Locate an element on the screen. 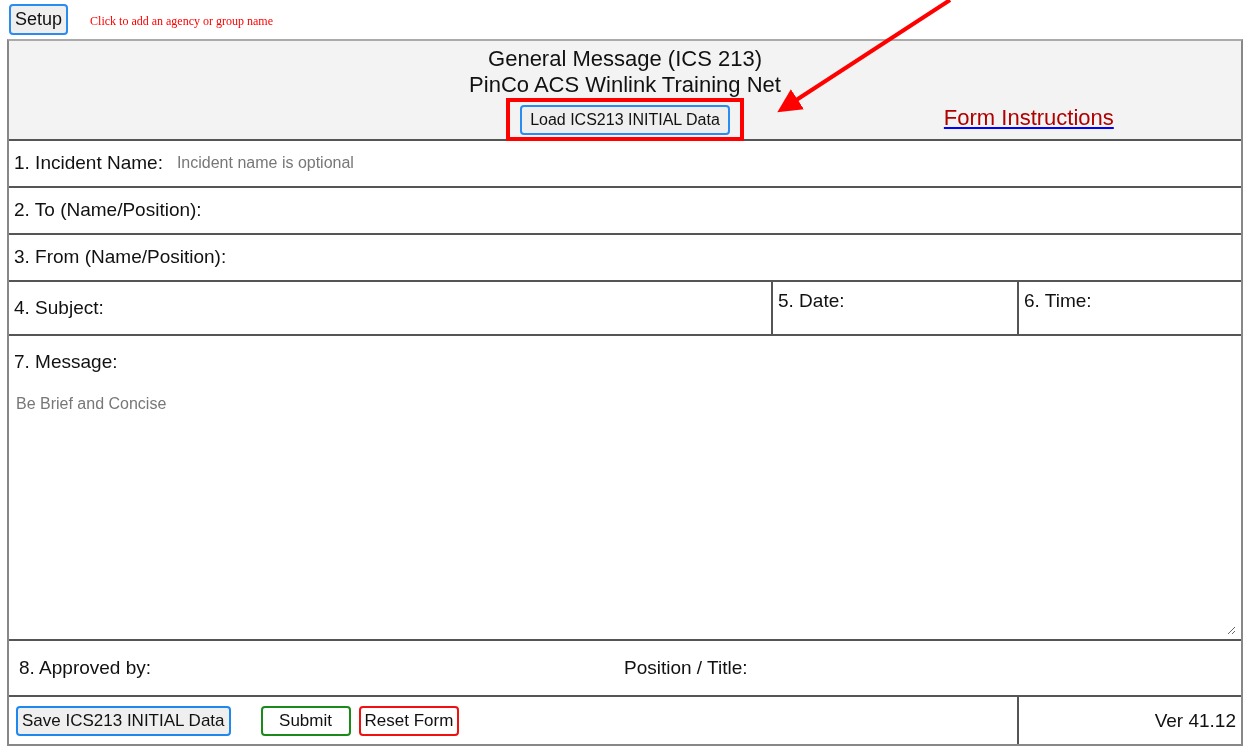 The height and width of the screenshot is (746, 1245). field-label: 3. From (Name/Position): is located at coordinates (120, 257).